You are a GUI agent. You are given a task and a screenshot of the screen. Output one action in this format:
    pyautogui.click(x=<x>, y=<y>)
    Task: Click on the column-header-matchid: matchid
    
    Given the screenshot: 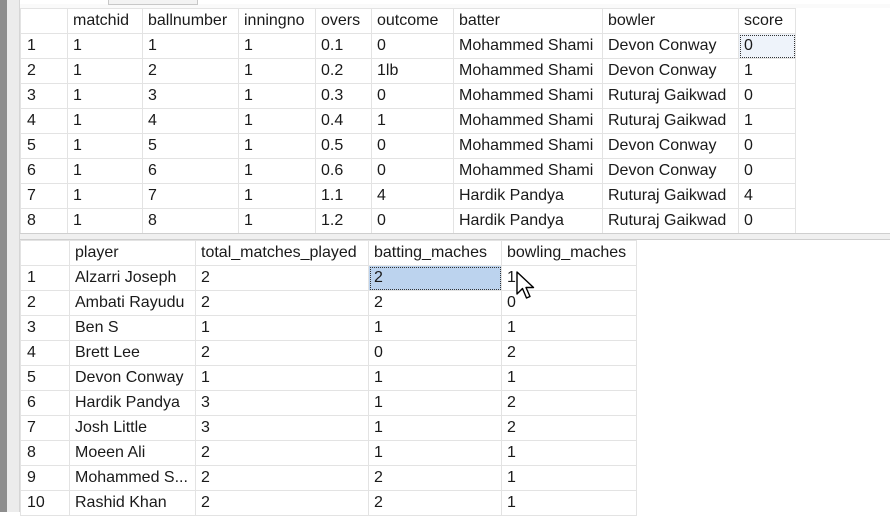 What is the action you would take?
    pyautogui.click(x=105, y=21)
    